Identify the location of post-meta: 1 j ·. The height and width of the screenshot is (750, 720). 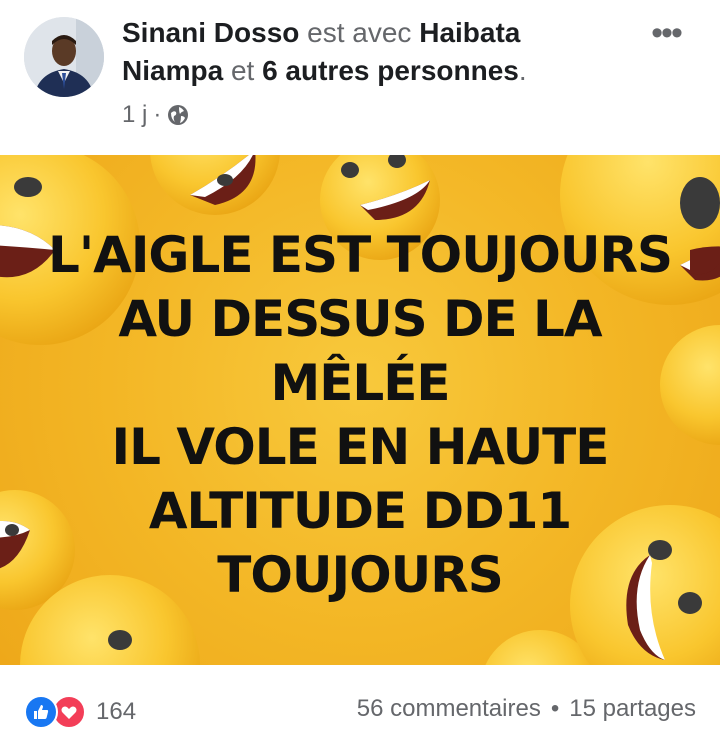
(155, 115).